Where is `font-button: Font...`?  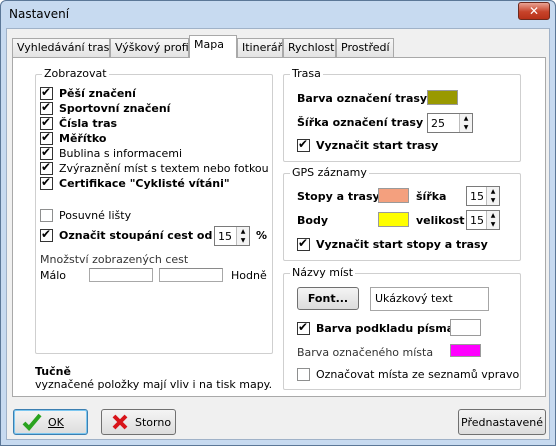
font-button: Font... is located at coordinates (328, 298).